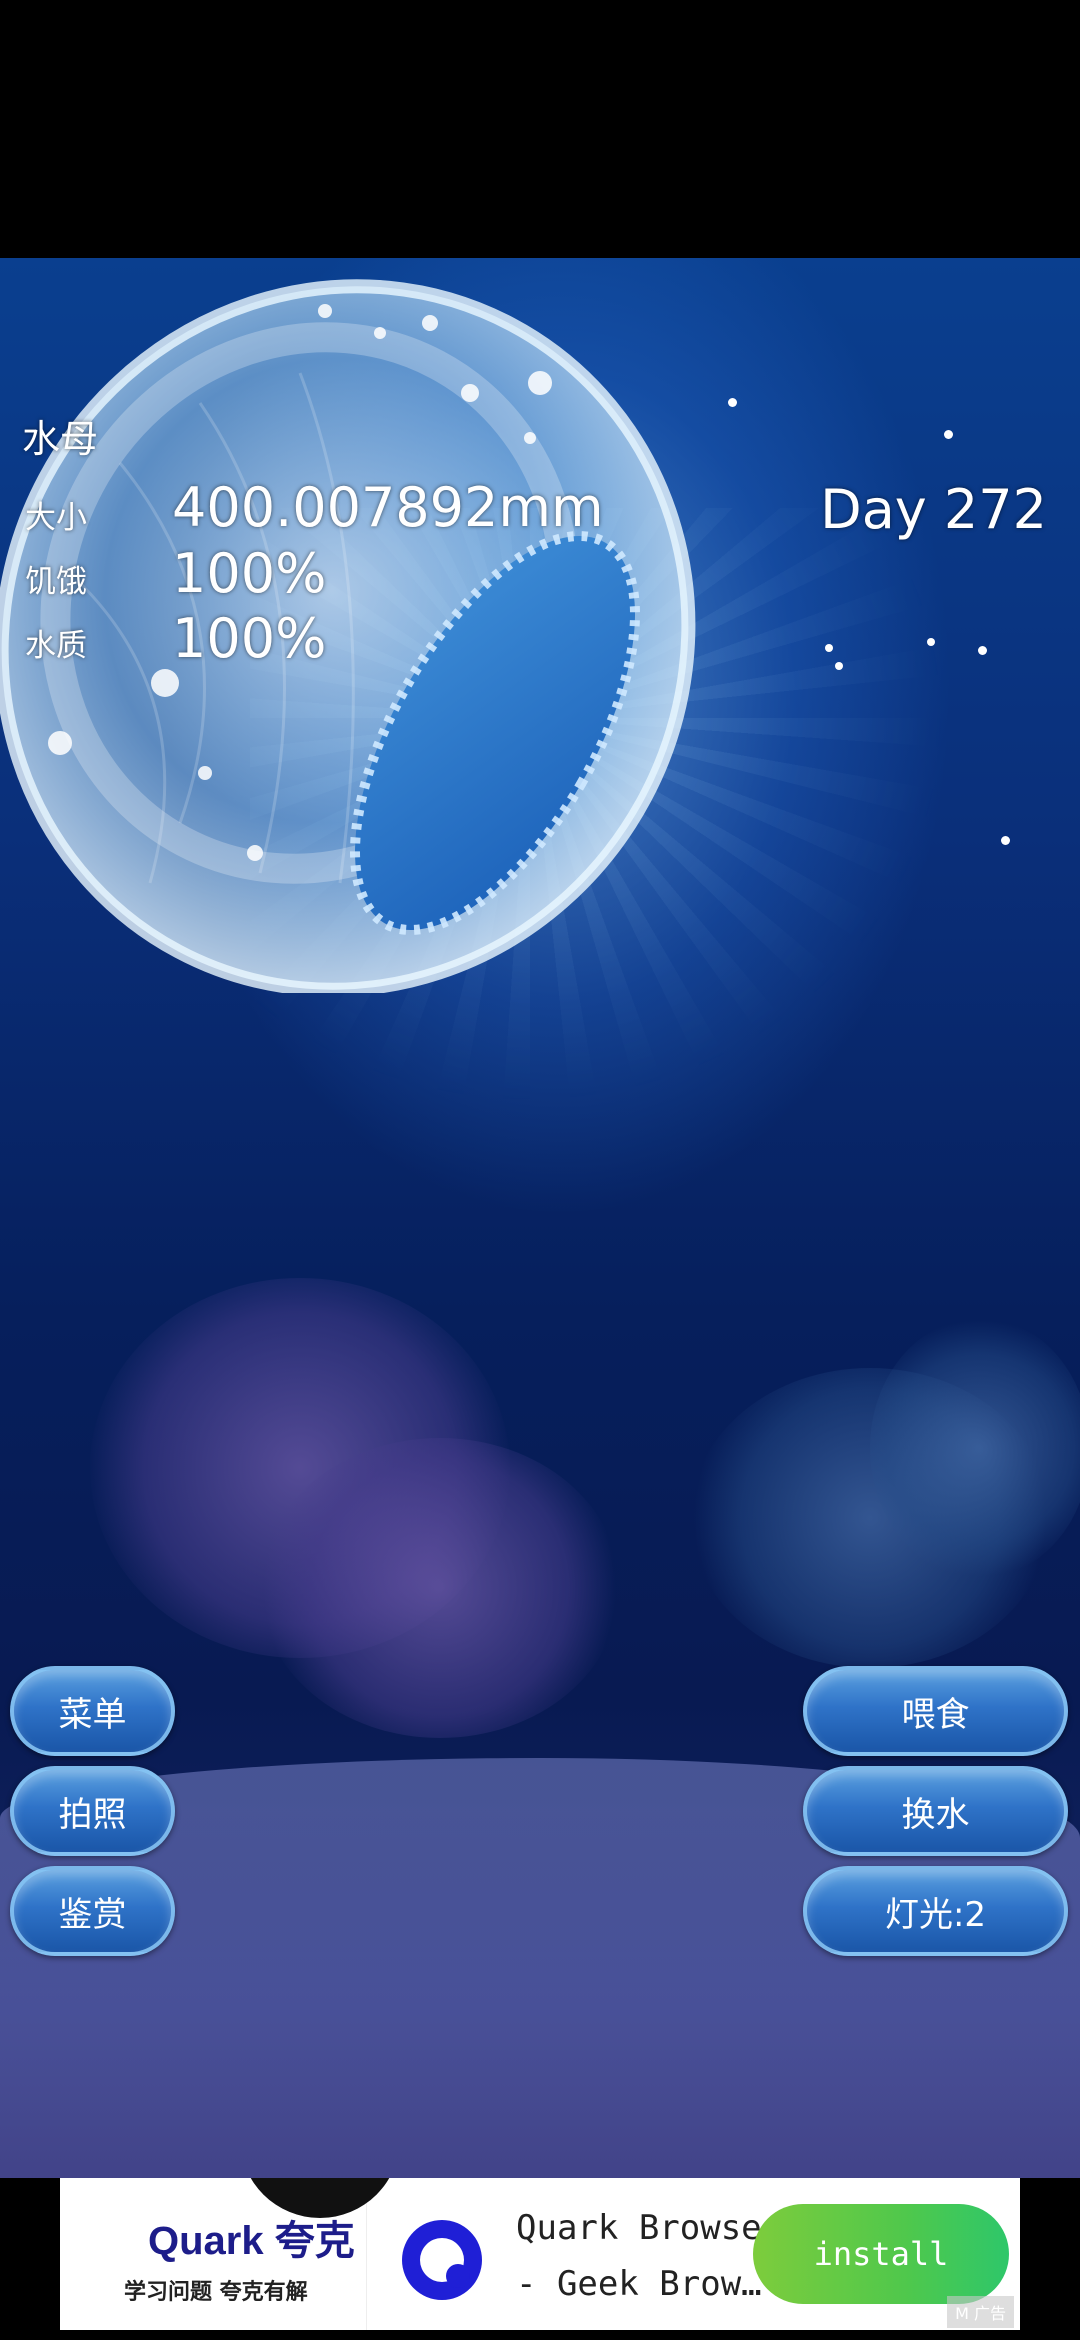 The width and height of the screenshot is (1080, 2340). I want to click on day-counter: Day 272, so click(933, 509).